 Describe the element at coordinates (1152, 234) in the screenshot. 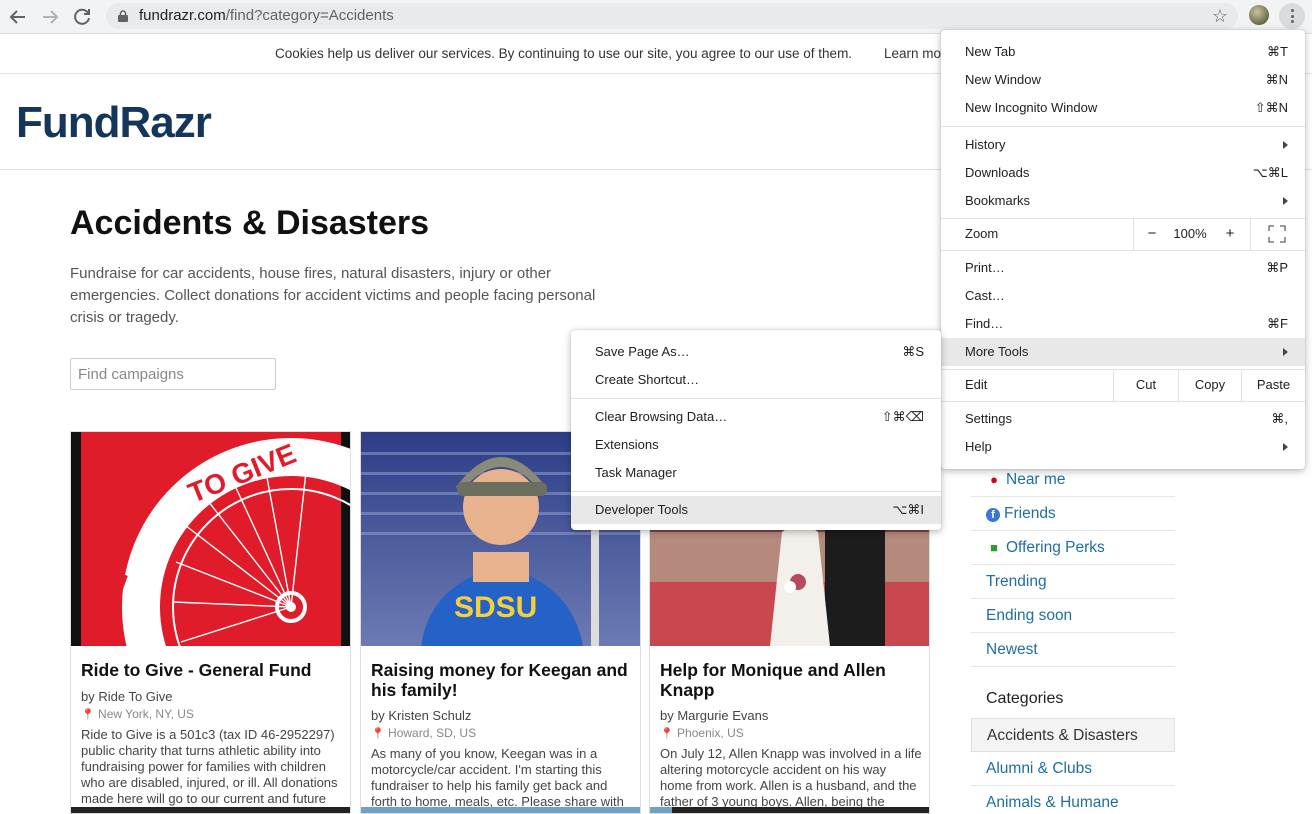

I see `zoom-out-button: −` at that location.